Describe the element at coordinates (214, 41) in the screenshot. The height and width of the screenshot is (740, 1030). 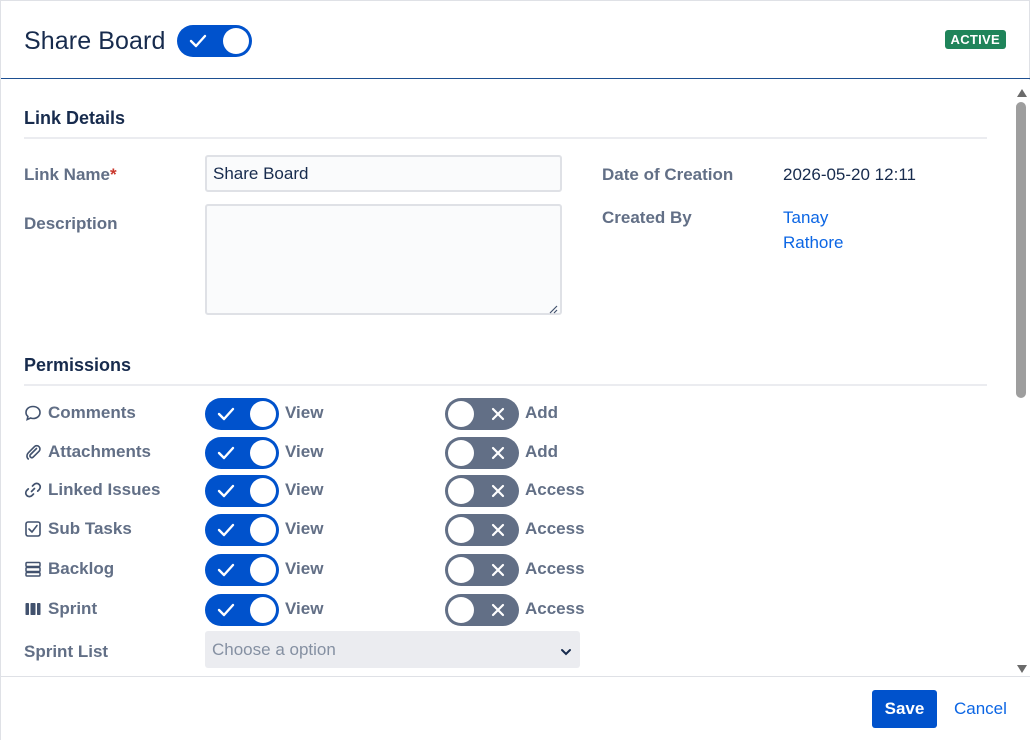
I see `active-toggle` at that location.